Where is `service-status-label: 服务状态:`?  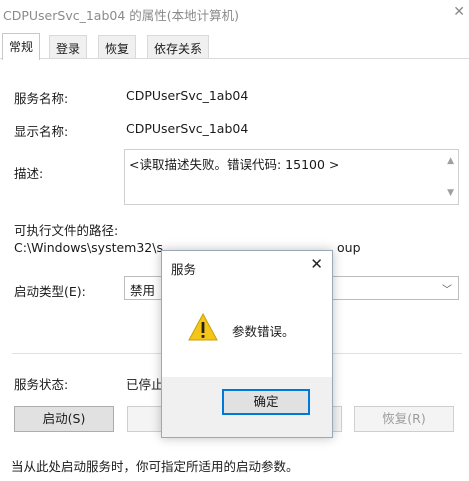
service-status-label: 服务状态: is located at coordinates (41, 384).